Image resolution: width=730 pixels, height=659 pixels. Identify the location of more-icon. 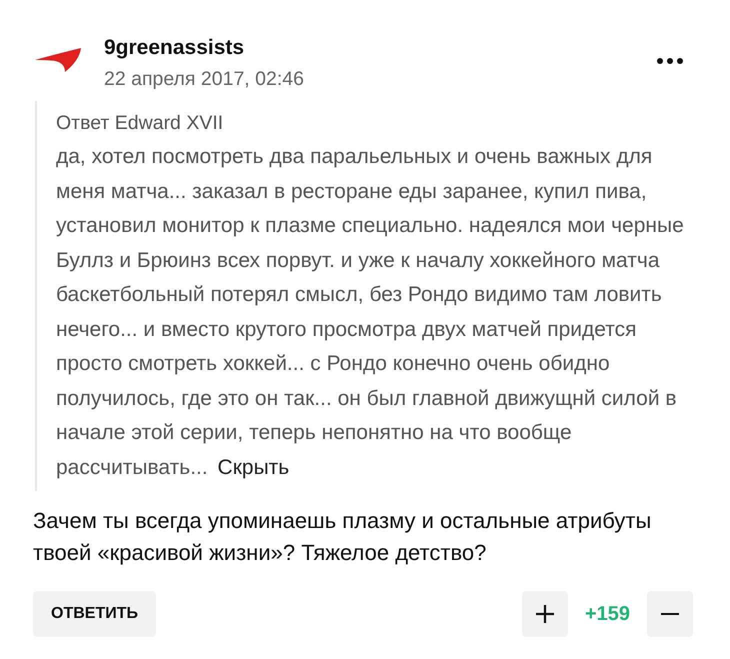
(670, 61).